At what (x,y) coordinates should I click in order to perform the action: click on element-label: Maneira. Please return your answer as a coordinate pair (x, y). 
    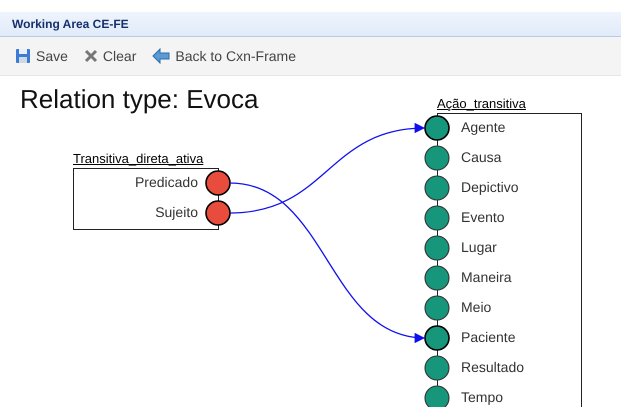
    Looking at the image, I should click on (486, 277).